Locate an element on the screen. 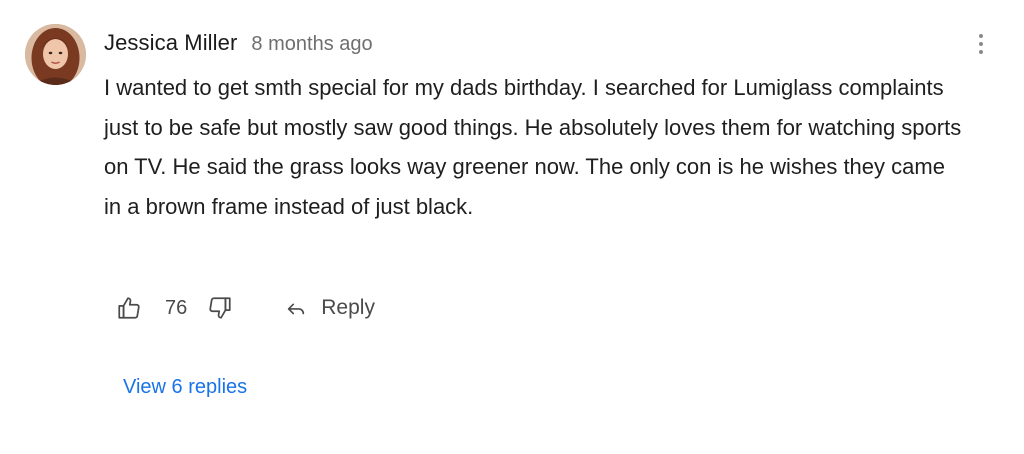 This screenshot has width=1024, height=454. author-name: Jessica Miller is located at coordinates (170, 43).